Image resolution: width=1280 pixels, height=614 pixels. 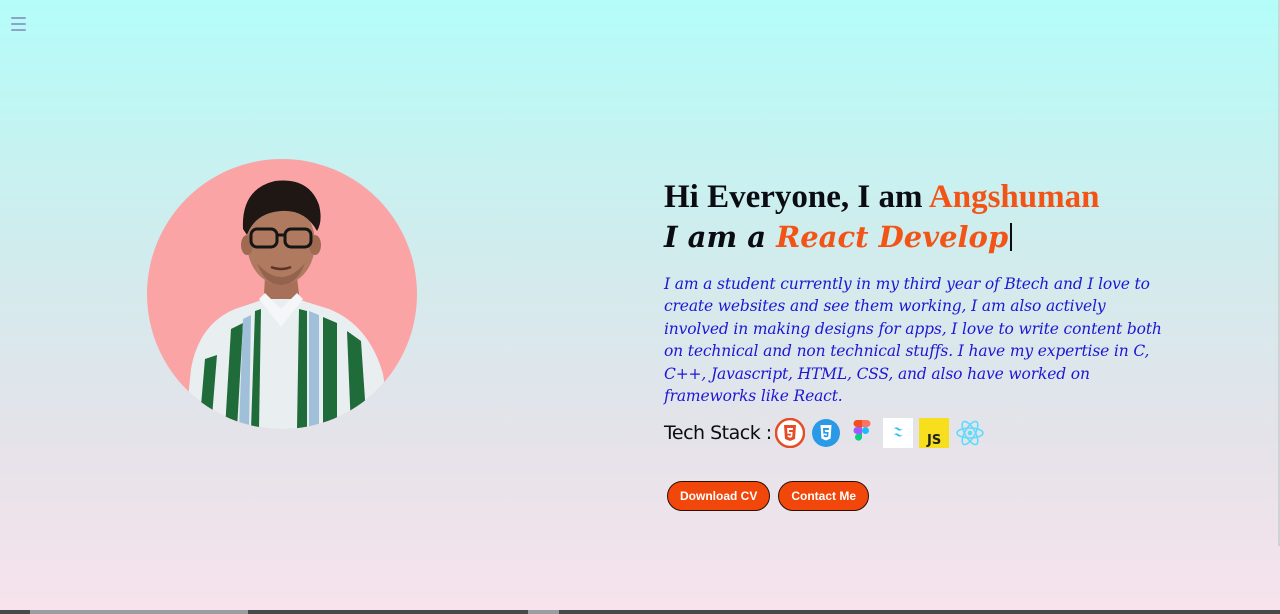 What do you see at coordinates (862, 433) in the screenshot?
I see `figma-icon` at bounding box center [862, 433].